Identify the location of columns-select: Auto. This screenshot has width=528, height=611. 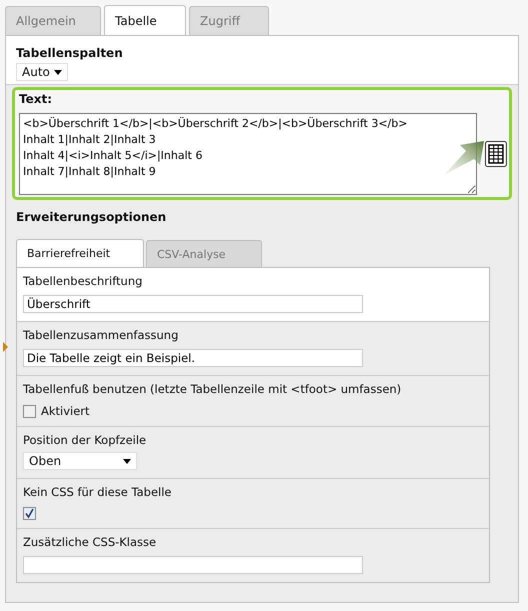
(42, 72).